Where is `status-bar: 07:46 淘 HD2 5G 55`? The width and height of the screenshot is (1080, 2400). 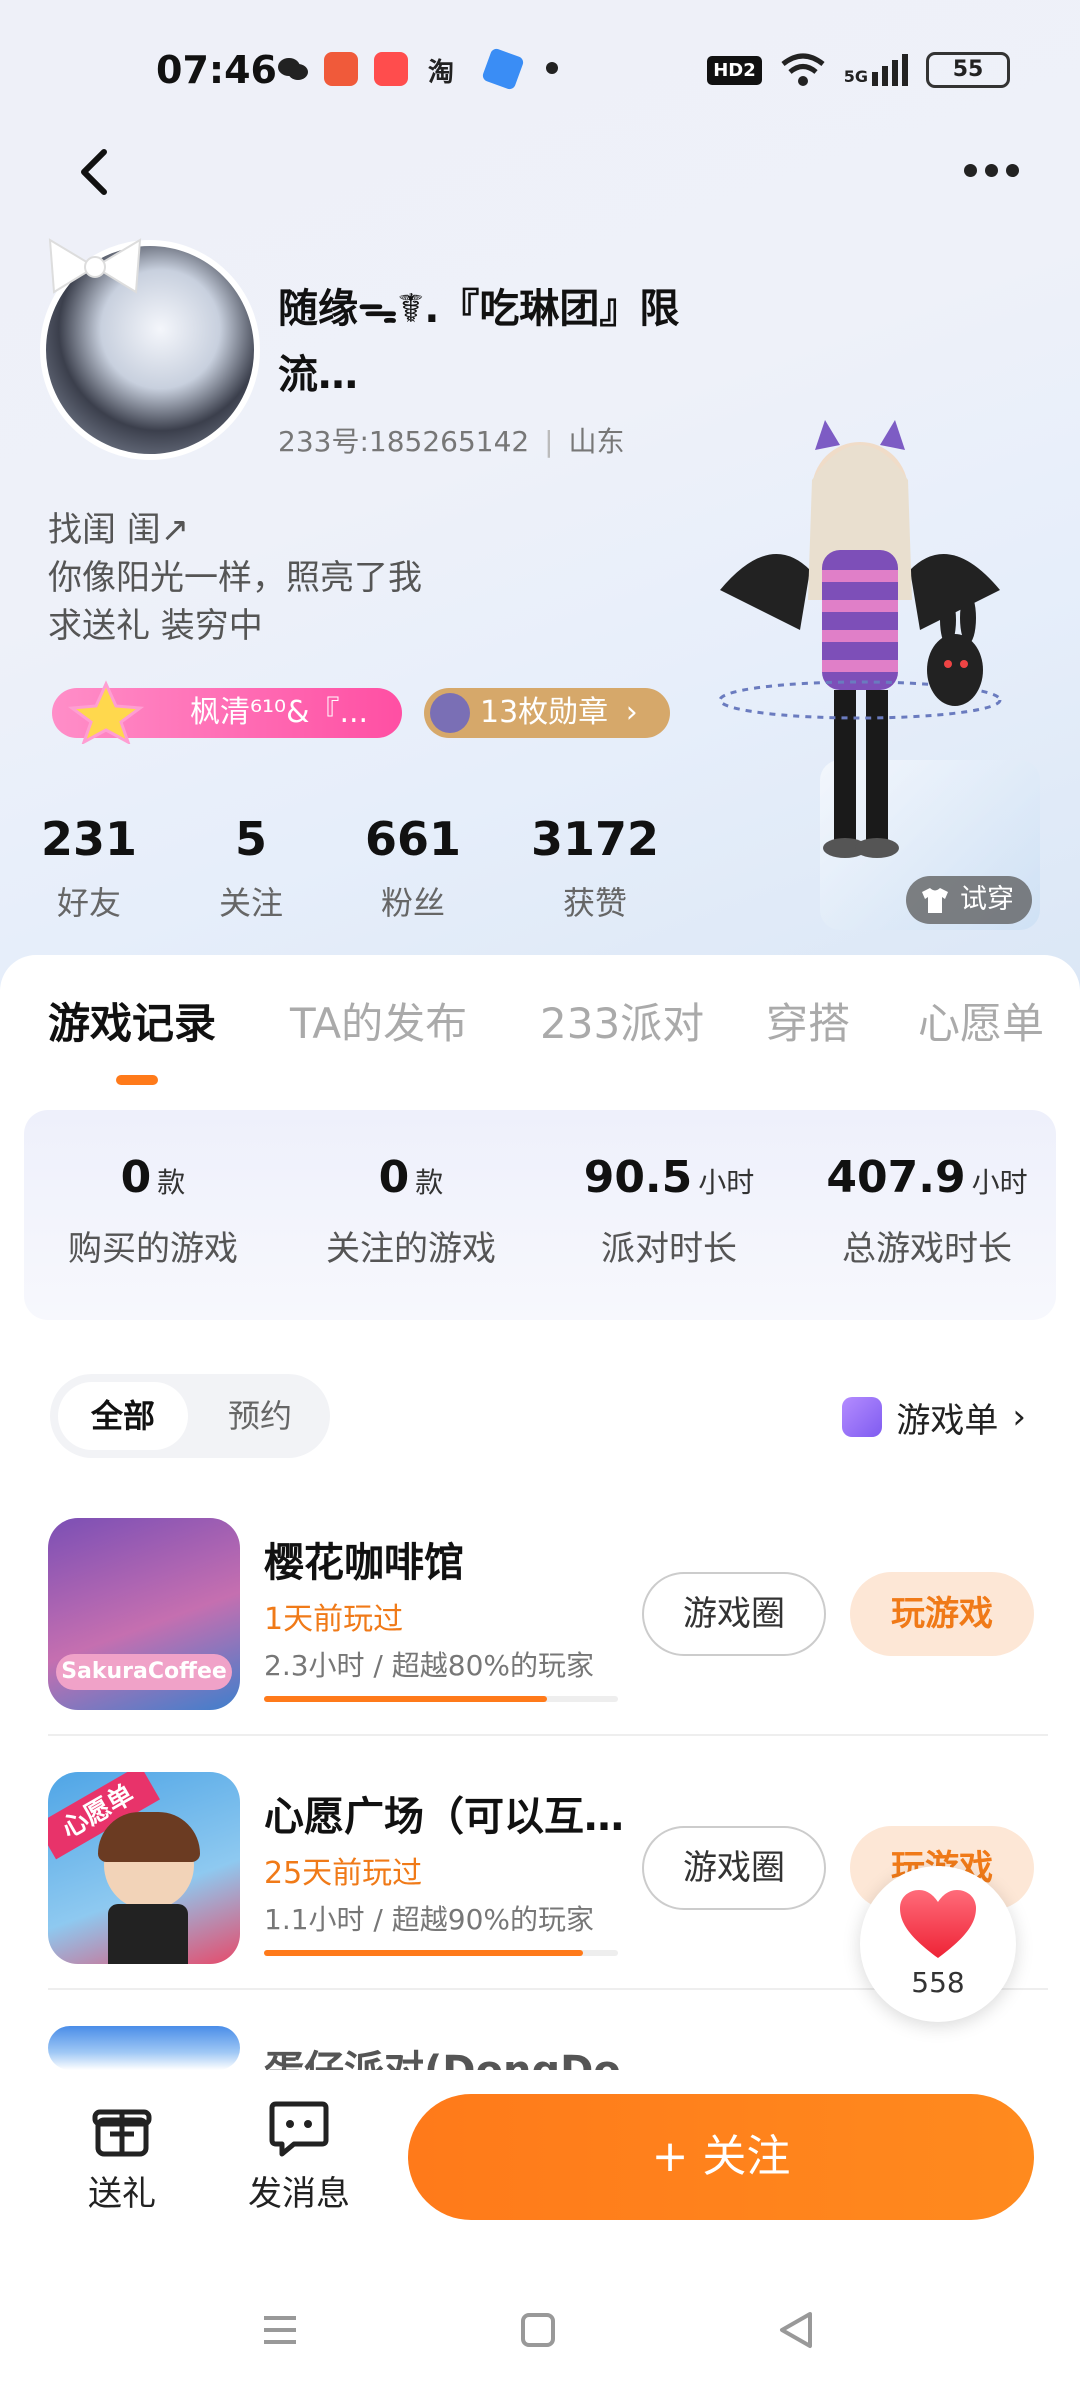
status-bar: 07:46 淘 HD2 5G 55 is located at coordinates (540, 69).